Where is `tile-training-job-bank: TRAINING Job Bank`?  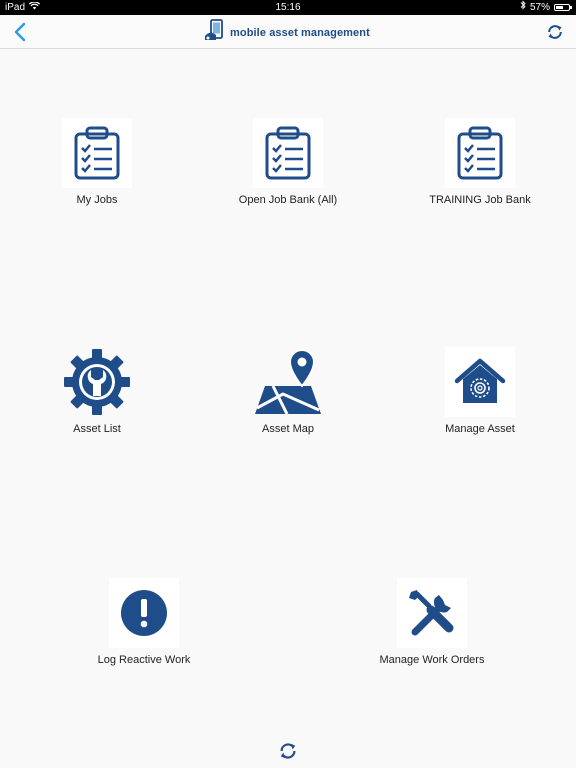 tile-training-job-bank: TRAINING Job Bank is located at coordinates (480, 162).